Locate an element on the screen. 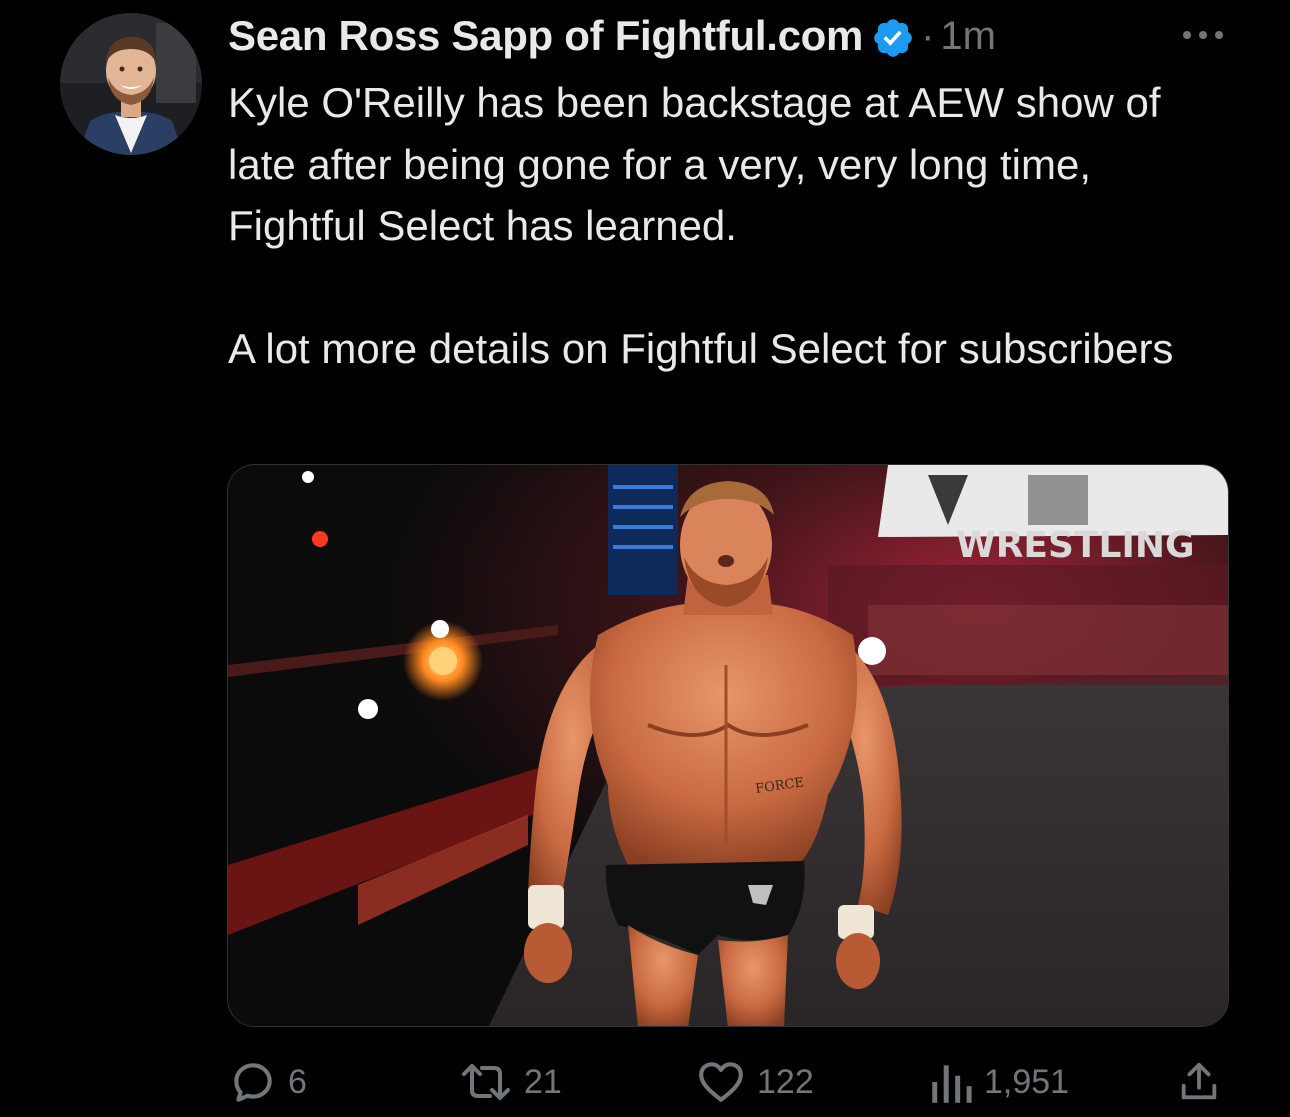 The width and height of the screenshot is (1290, 1117). author-display-name: Sean Ross Sapp of Fightful.com is located at coordinates (545, 36).